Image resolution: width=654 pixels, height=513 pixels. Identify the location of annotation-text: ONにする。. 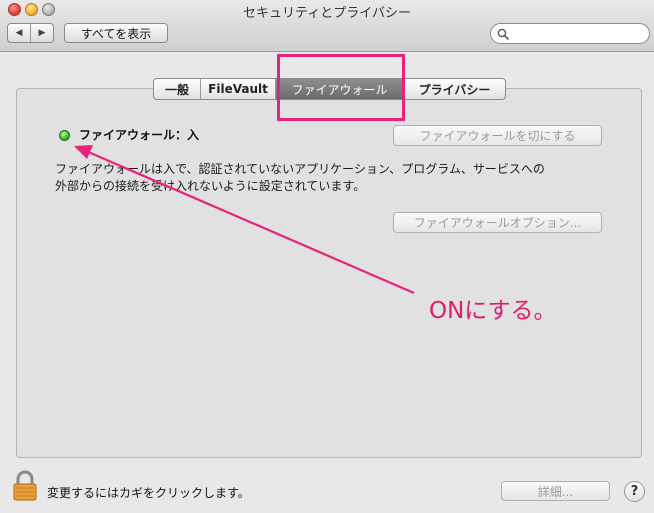
(493, 311).